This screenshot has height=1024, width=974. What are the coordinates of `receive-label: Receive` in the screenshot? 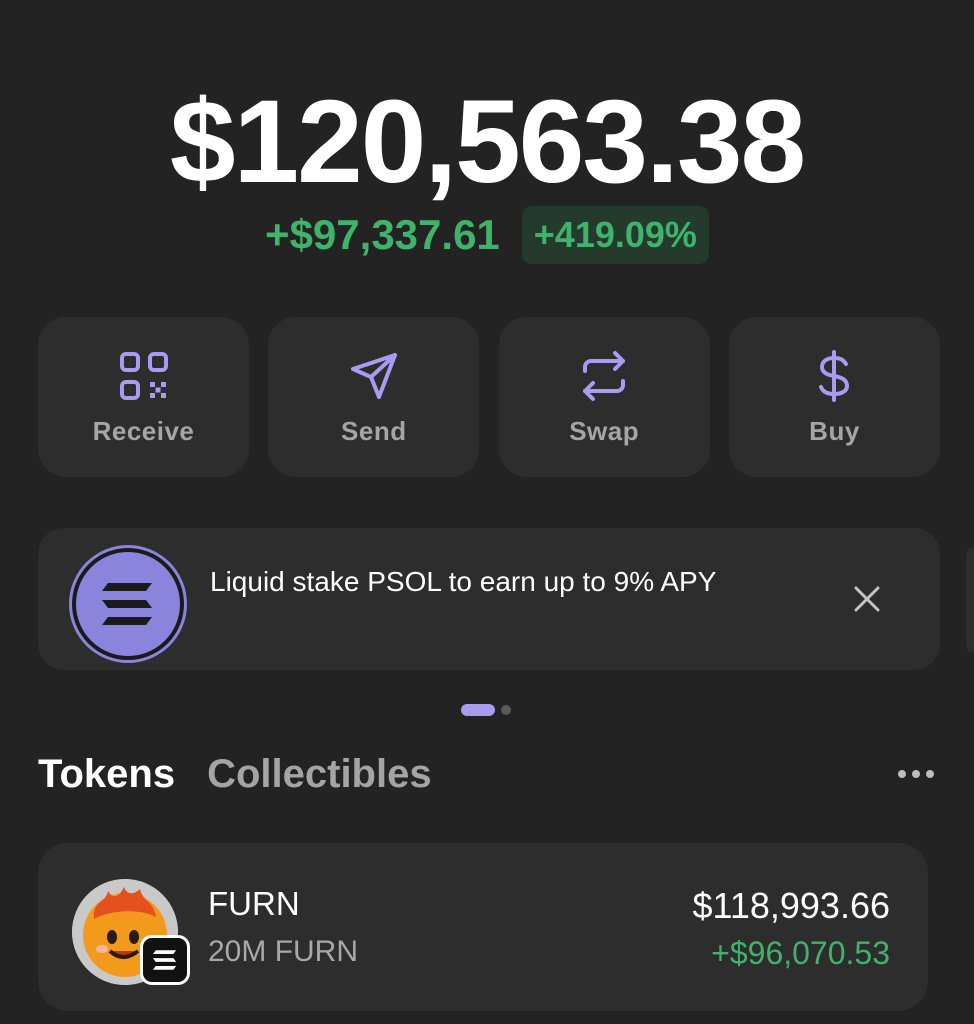 It's located at (143, 430).